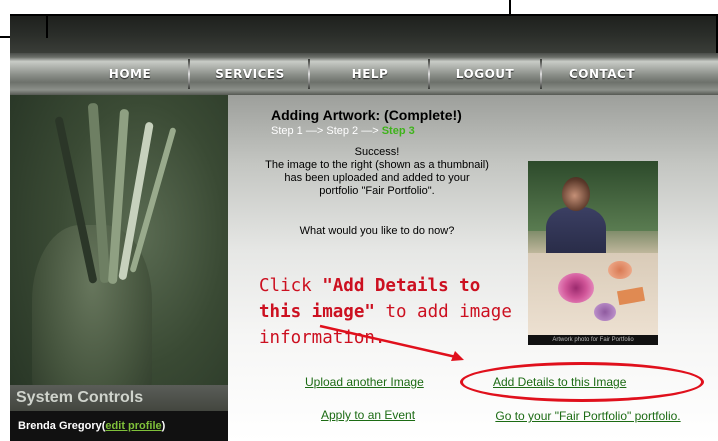 The height and width of the screenshot is (441, 718). I want to click on user-name: Brenda Gregory, so click(60, 426).